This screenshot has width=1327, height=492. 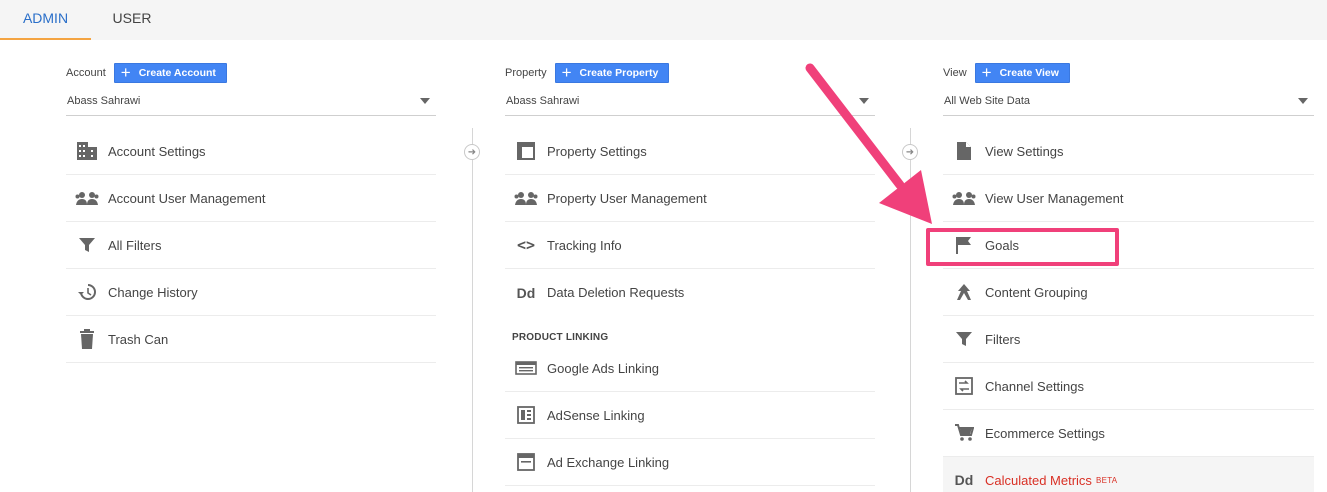 What do you see at coordinates (135, 245) in the screenshot?
I see `all-filters-label: All Filters` at bounding box center [135, 245].